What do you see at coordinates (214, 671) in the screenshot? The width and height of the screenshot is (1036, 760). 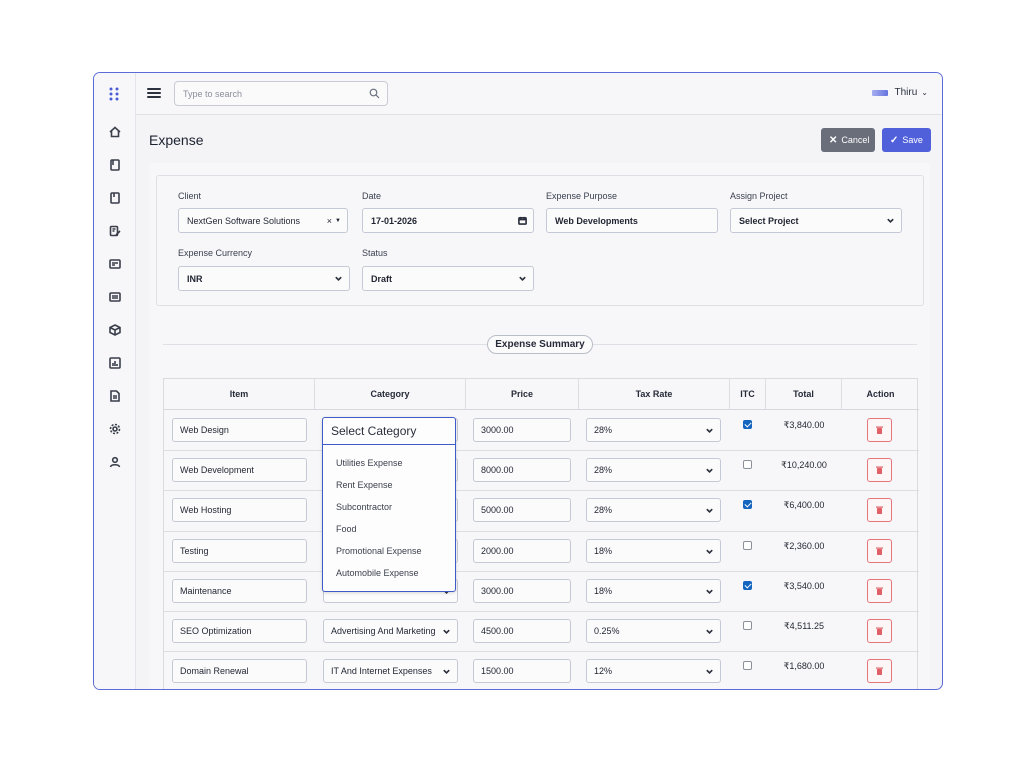 I see `item-value: Domain Renewal` at bounding box center [214, 671].